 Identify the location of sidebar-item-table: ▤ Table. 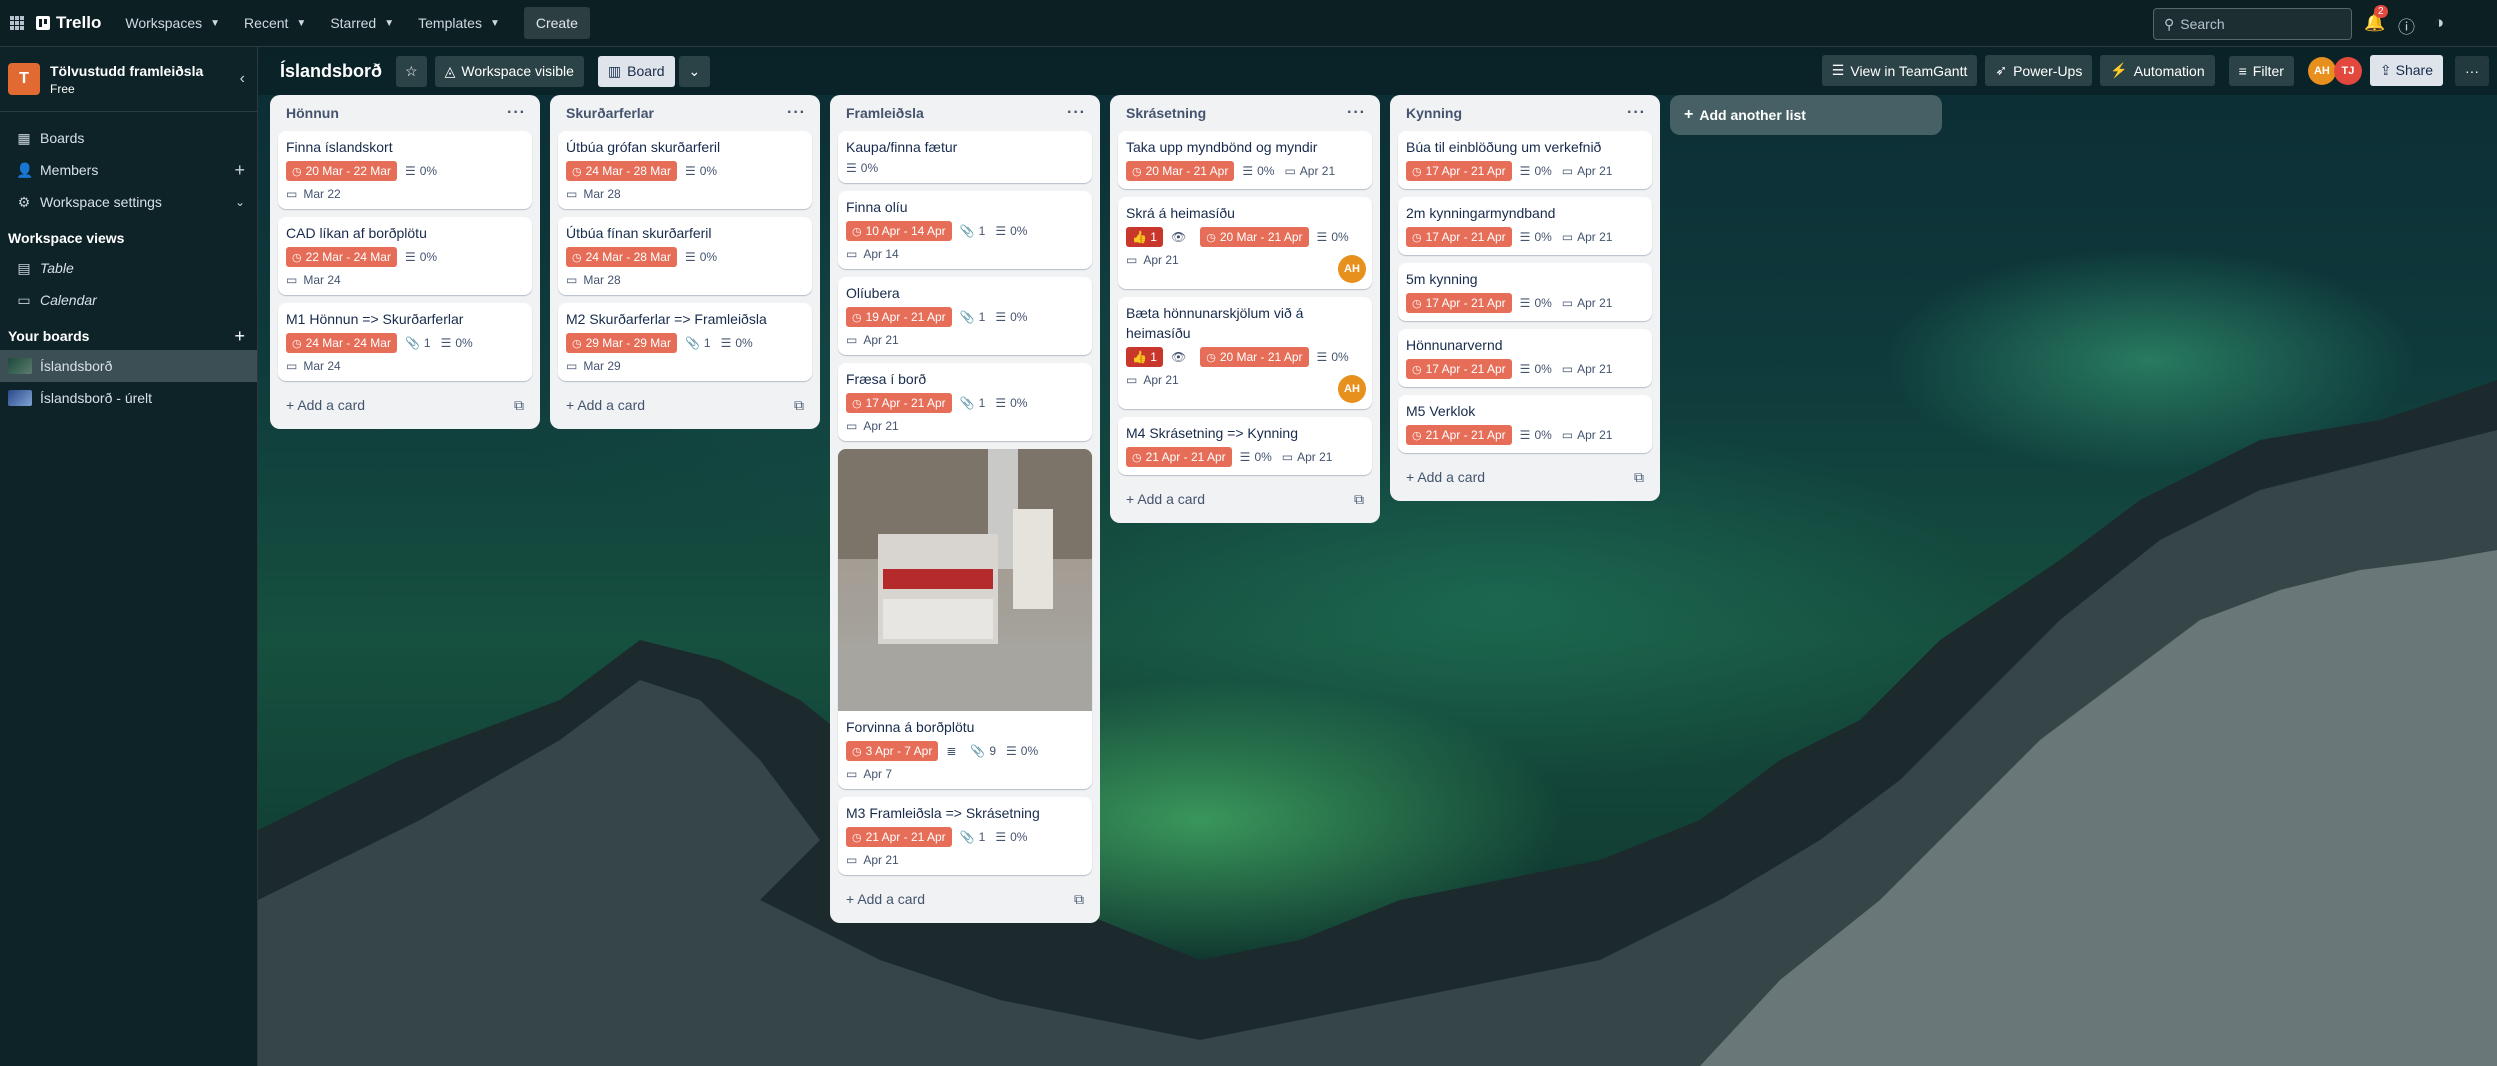
(128, 268).